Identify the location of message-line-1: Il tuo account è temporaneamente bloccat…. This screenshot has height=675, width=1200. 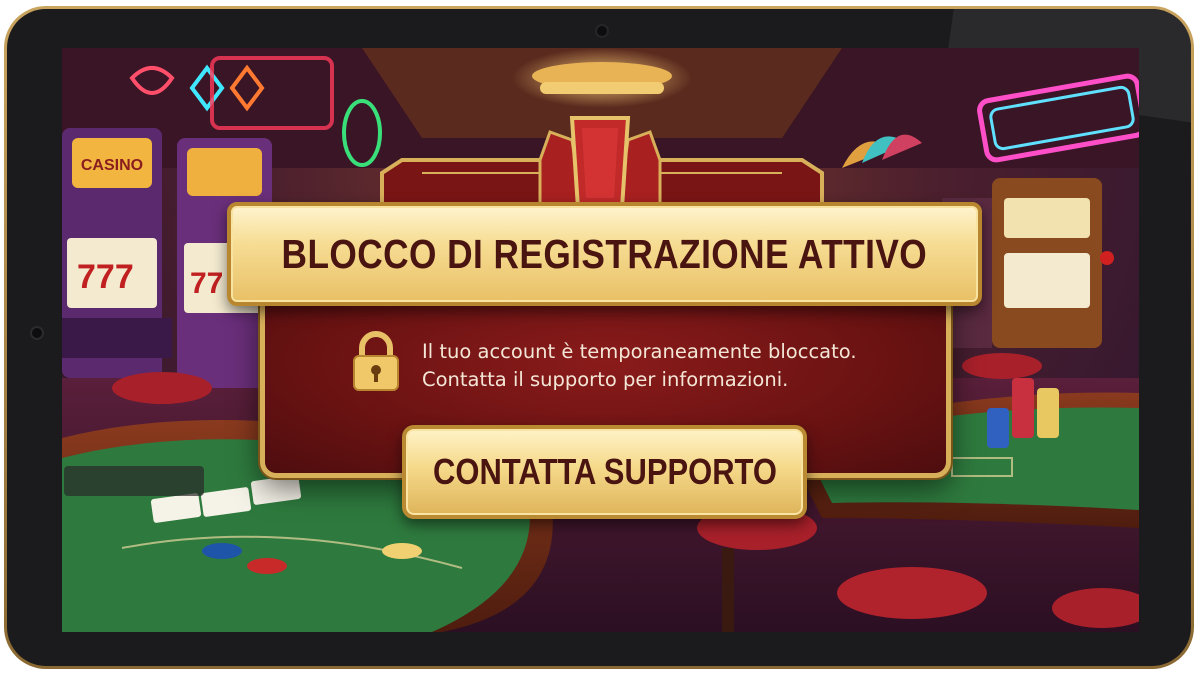
(639, 351).